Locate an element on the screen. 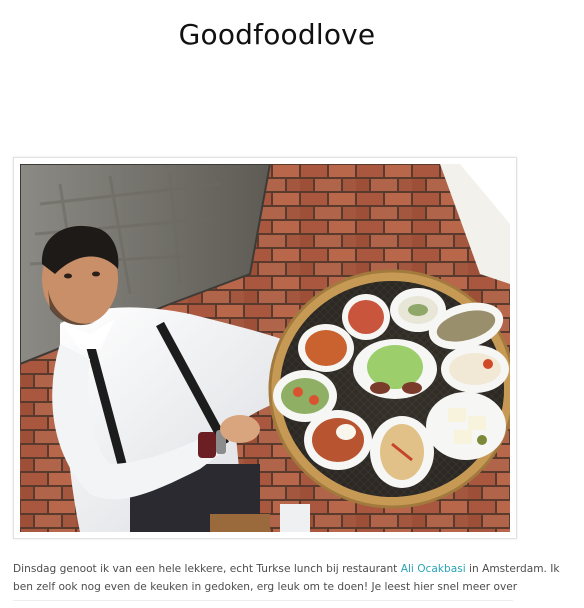 The image size is (584, 608). page-title: Goodfoodlove is located at coordinates (277, 34).